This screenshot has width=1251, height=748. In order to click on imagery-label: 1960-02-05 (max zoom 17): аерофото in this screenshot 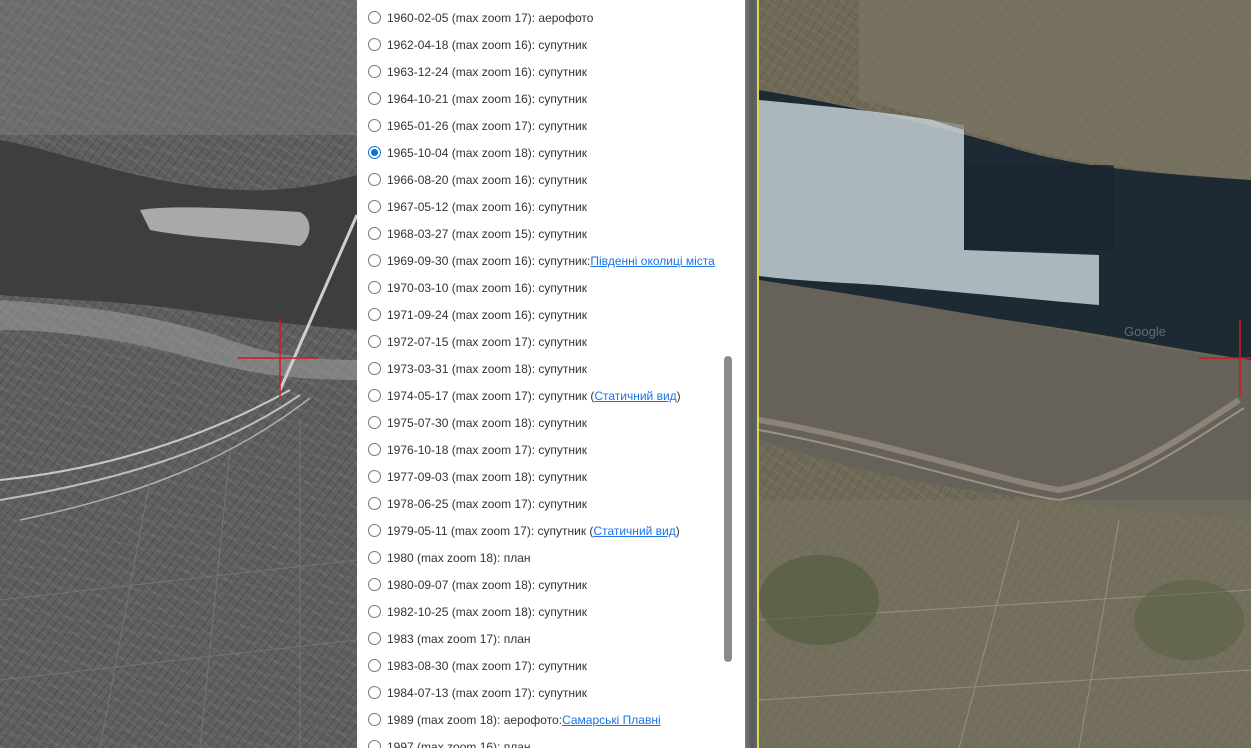, I will do `click(490, 17)`.